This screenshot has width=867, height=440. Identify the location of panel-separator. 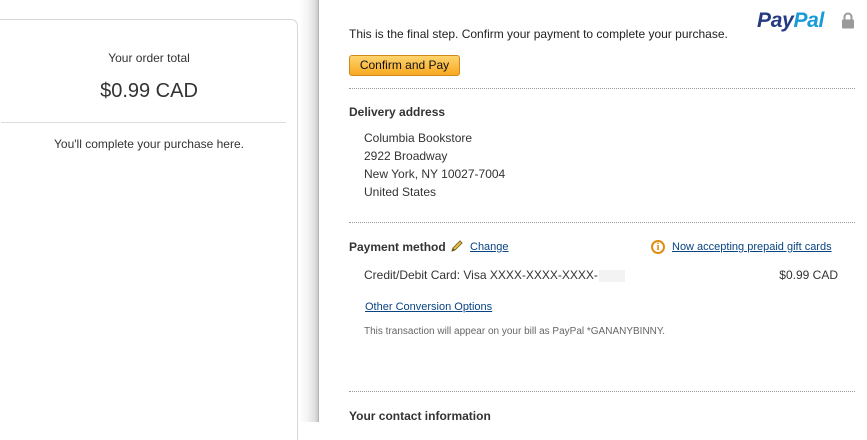
(318, 211).